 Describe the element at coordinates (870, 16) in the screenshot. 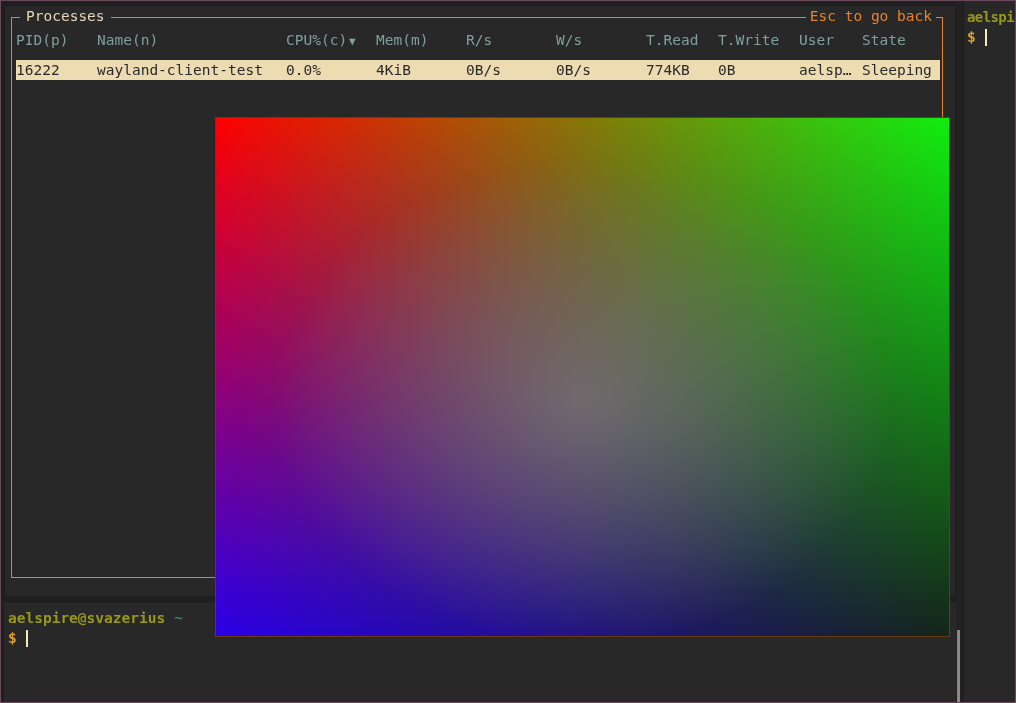

I see `back-hint: Esc to go back` at that location.